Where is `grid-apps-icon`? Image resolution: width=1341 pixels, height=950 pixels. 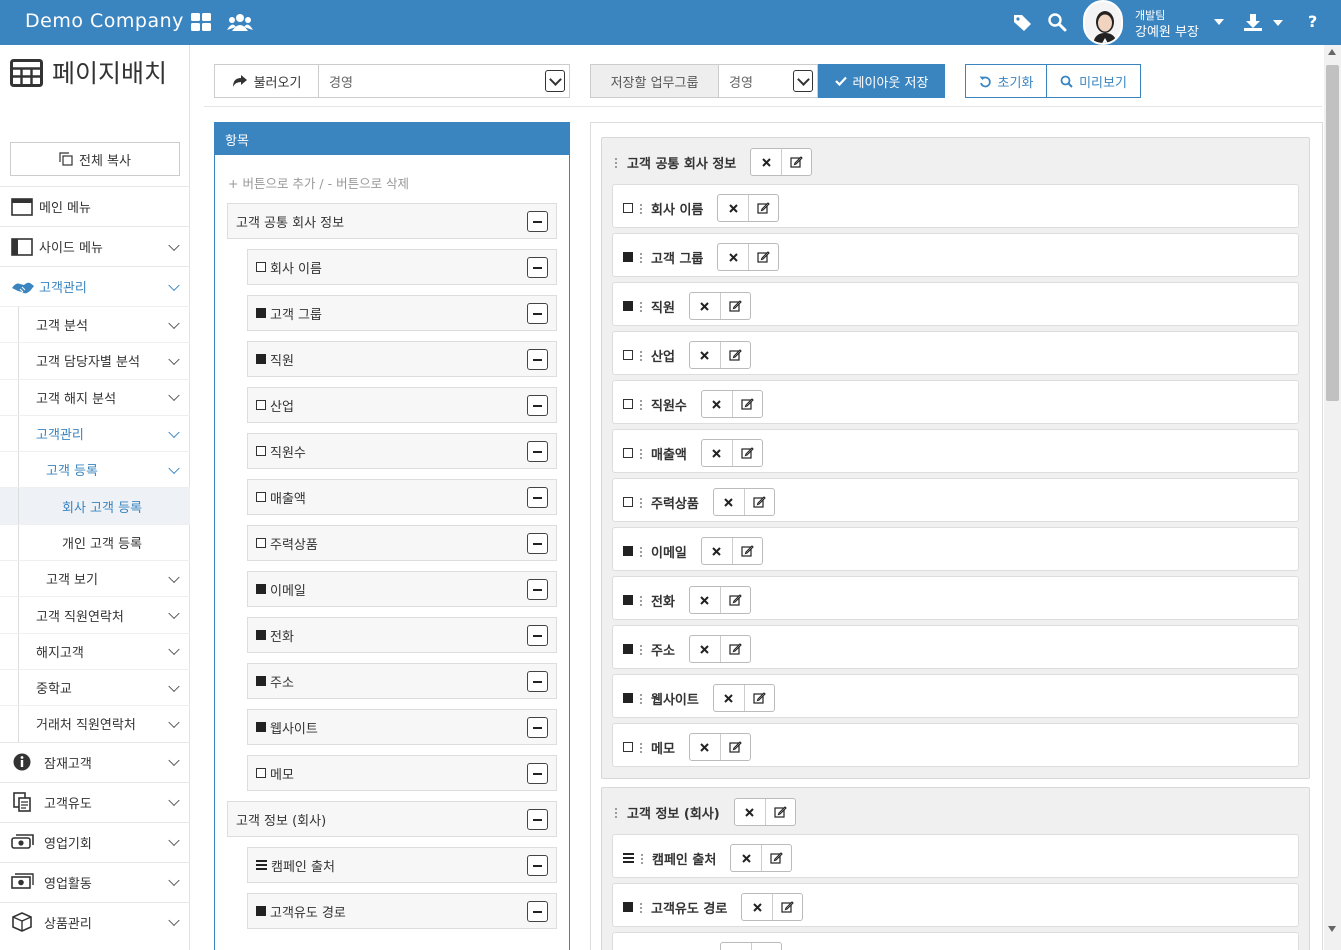 grid-apps-icon is located at coordinates (201, 22).